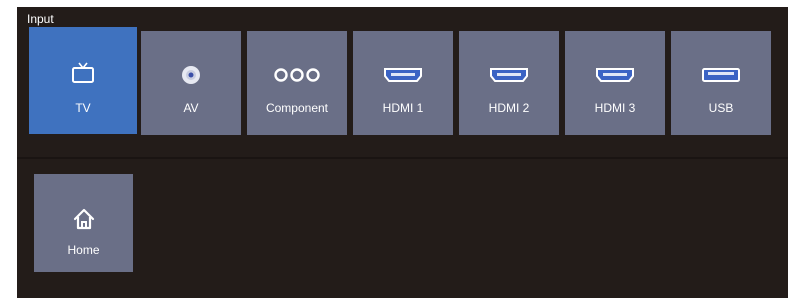  Describe the element at coordinates (615, 108) in the screenshot. I see `input-label: HDMI 3` at that location.